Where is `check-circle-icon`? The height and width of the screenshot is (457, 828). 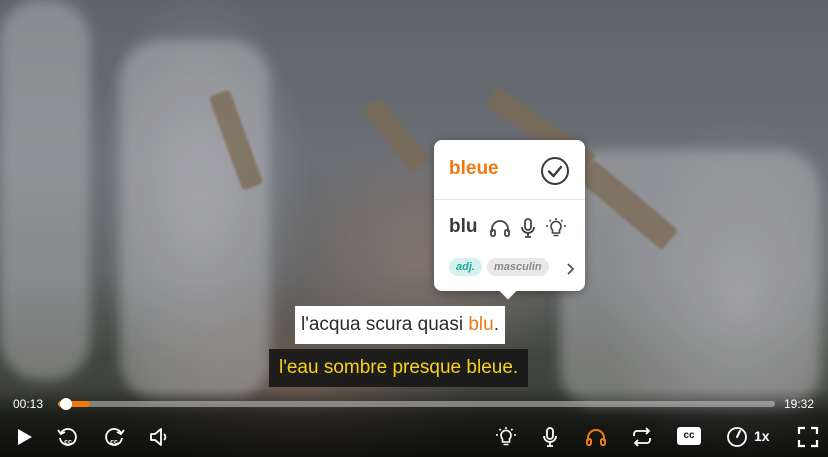 check-circle-icon is located at coordinates (555, 171).